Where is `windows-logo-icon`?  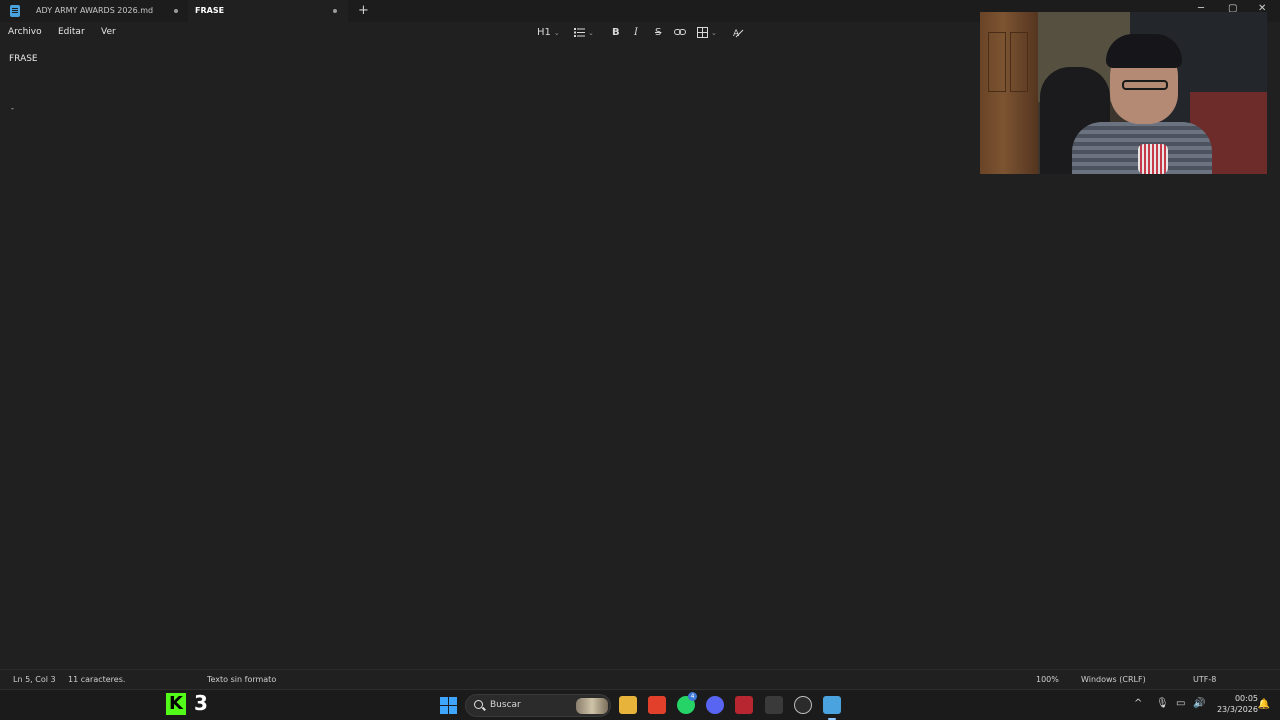 windows-logo-icon is located at coordinates (444, 701).